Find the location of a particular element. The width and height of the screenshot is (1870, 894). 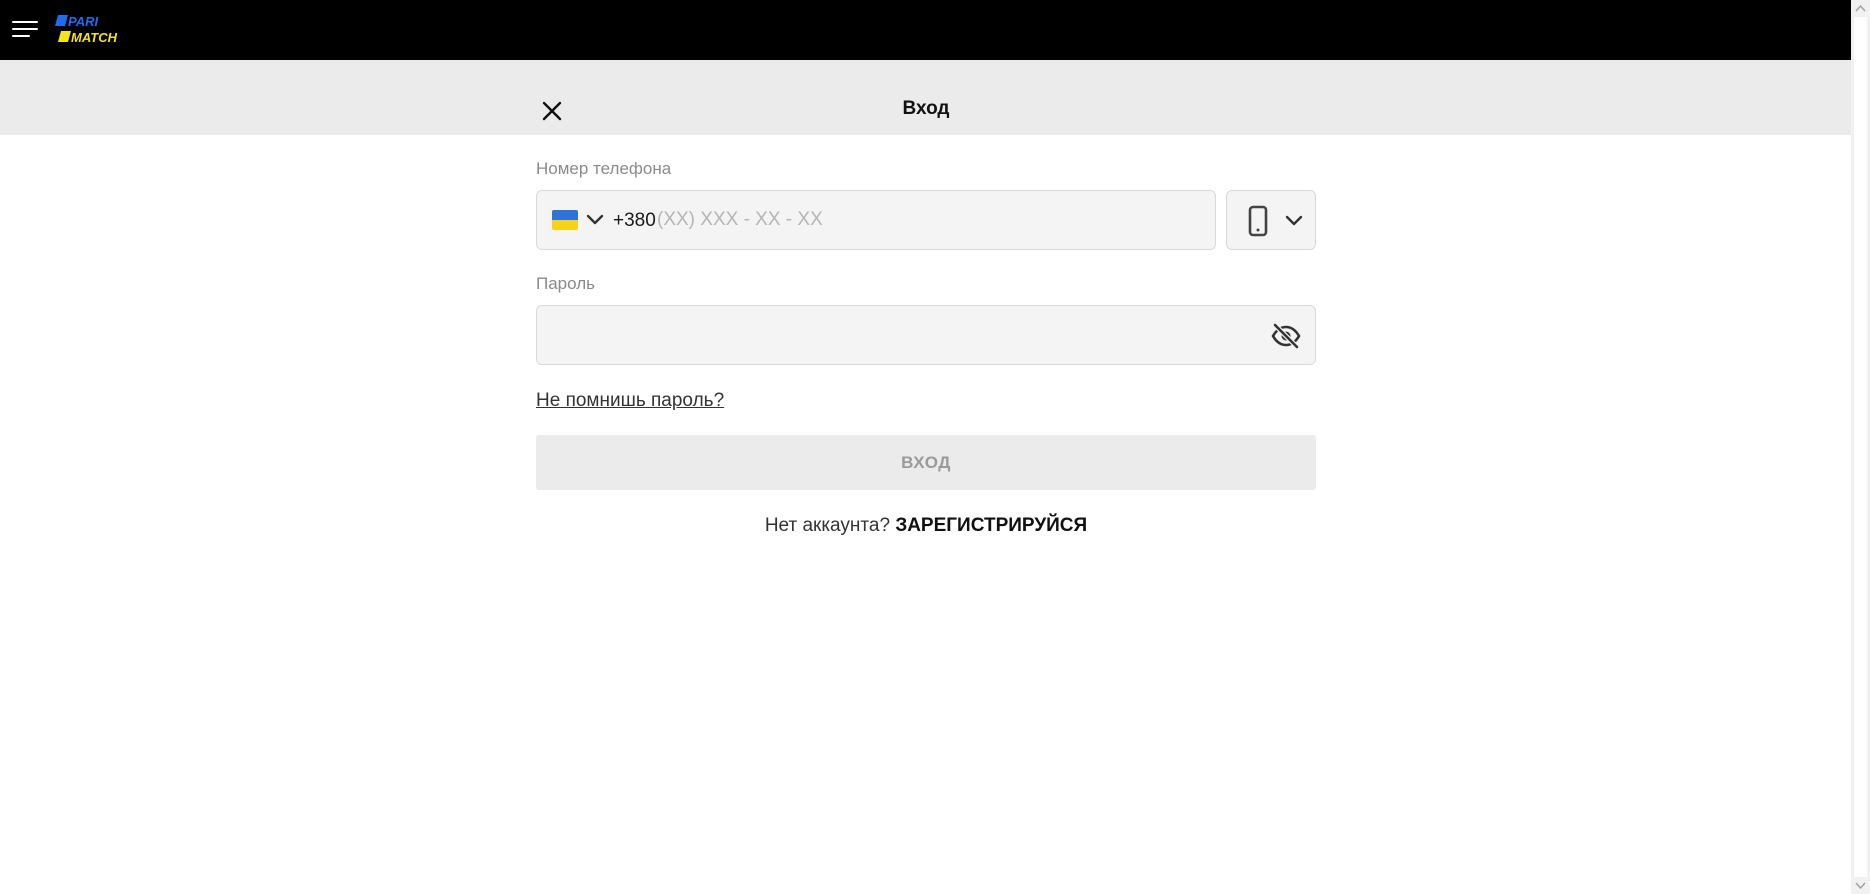

parimatch-logo: PARI MATCH is located at coordinates (97, 30).